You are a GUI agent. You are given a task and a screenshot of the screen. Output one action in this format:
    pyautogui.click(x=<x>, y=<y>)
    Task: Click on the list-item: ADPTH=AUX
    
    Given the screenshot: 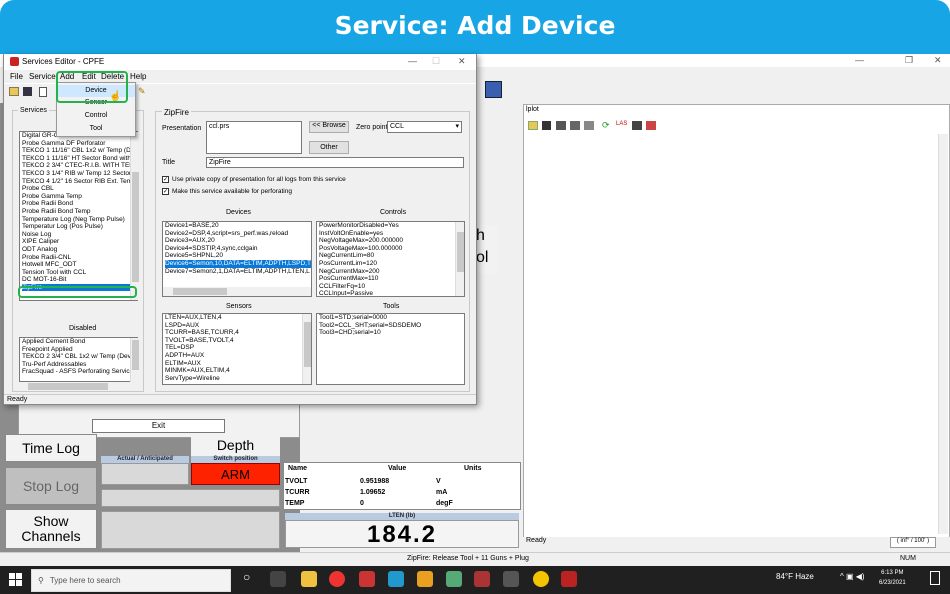 What is the action you would take?
    pyautogui.click(x=238, y=356)
    